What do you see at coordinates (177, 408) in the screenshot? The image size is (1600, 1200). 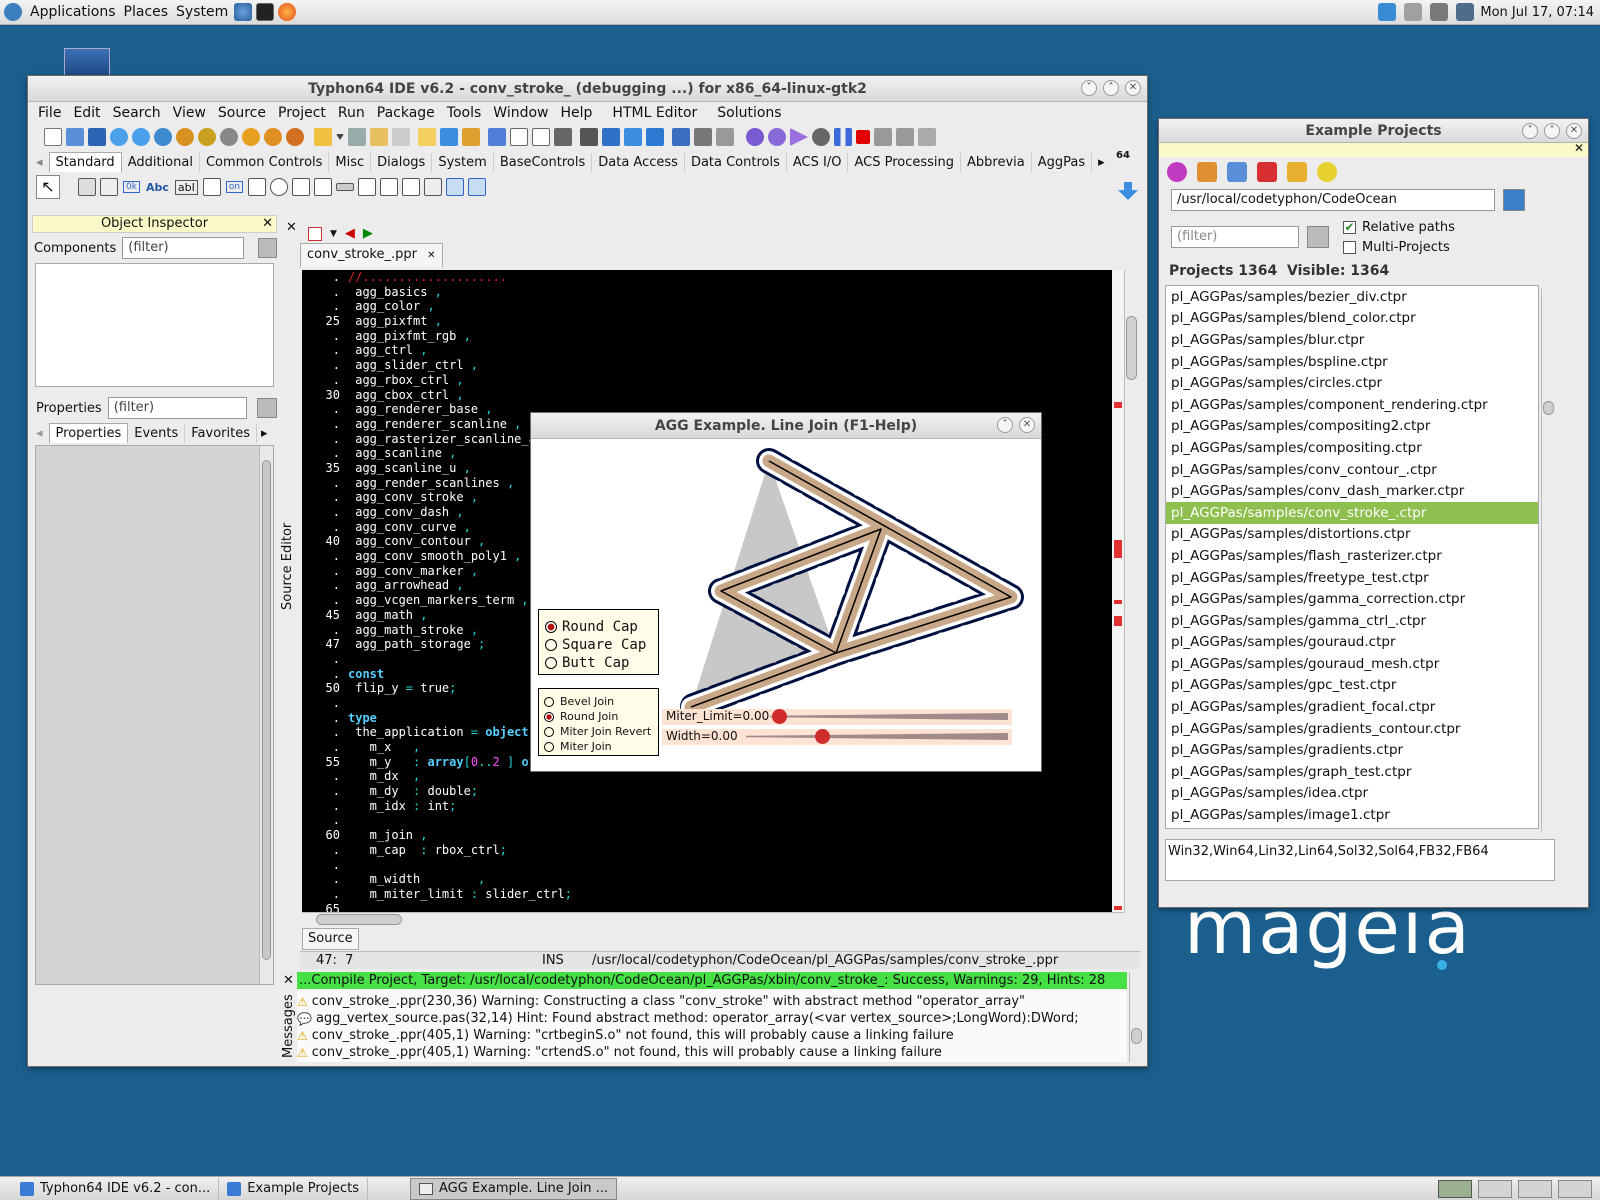 I see `properties-filter-input: (filter)` at bounding box center [177, 408].